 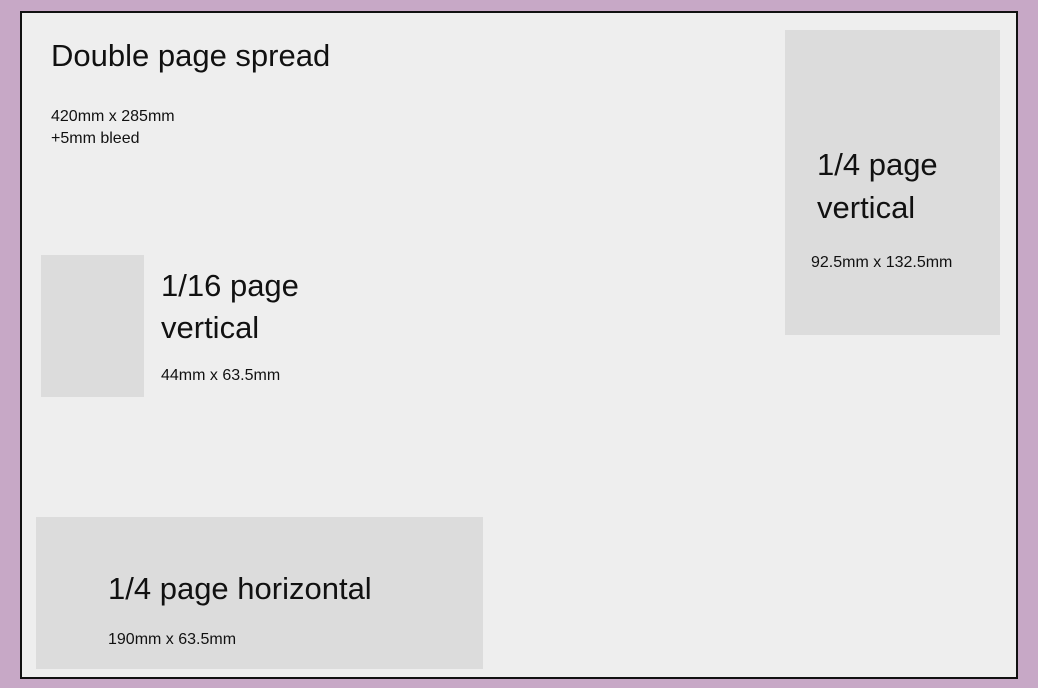 What do you see at coordinates (877, 164) in the screenshot?
I see `quarter-vertical-title-line1: 1/4 page` at bounding box center [877, 164].